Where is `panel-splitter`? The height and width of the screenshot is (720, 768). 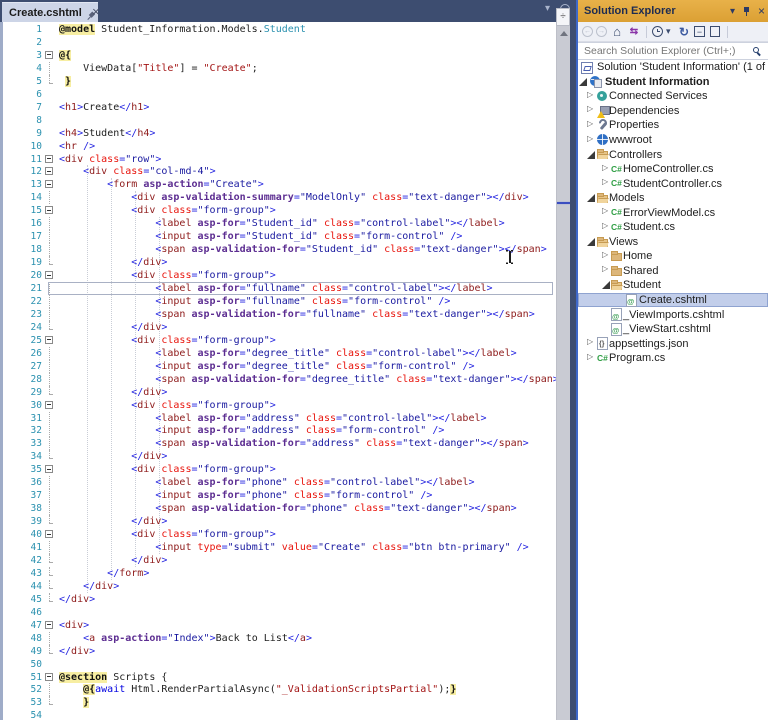
panel-splitter is located at coordinates (574, 360).